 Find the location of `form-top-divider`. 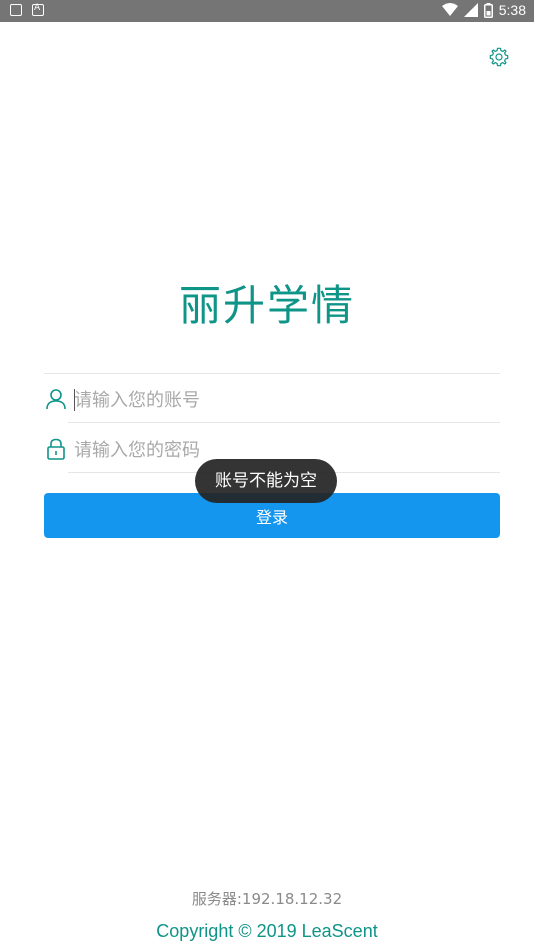

form-top-divider is located at coordinates (272, 373).